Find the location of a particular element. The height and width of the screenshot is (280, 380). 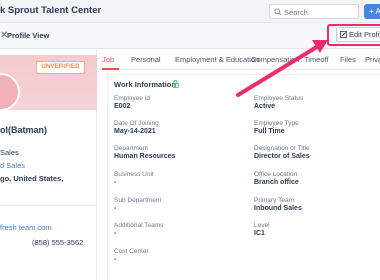

field-label: Employee Id is located at coordinates (132, 98).